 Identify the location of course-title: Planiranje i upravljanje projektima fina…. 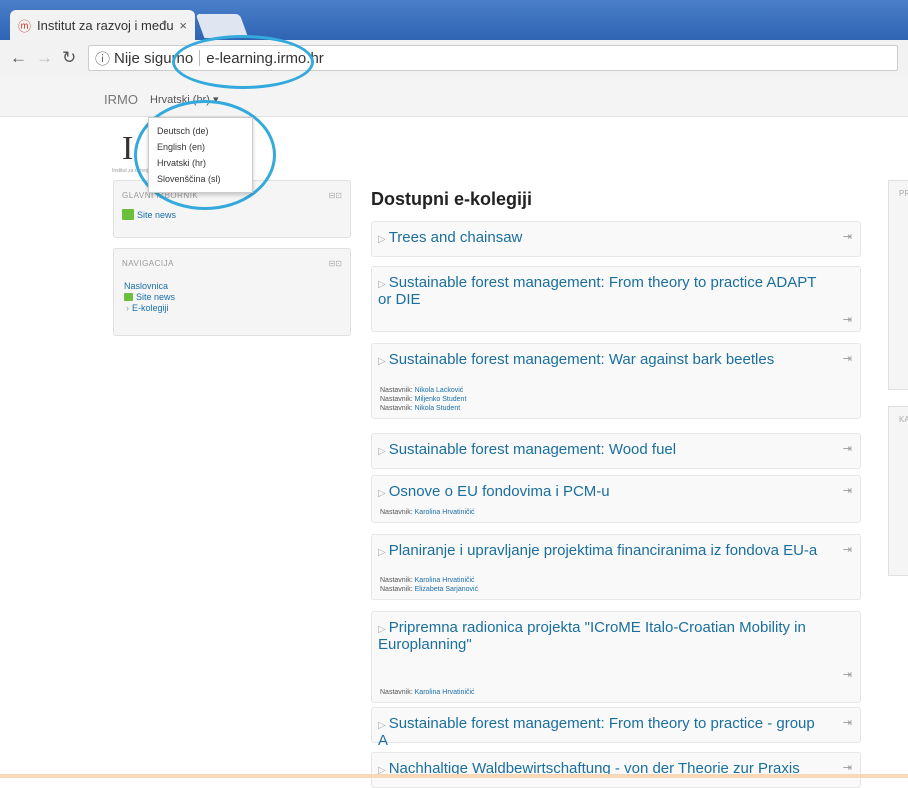
(603, 550).